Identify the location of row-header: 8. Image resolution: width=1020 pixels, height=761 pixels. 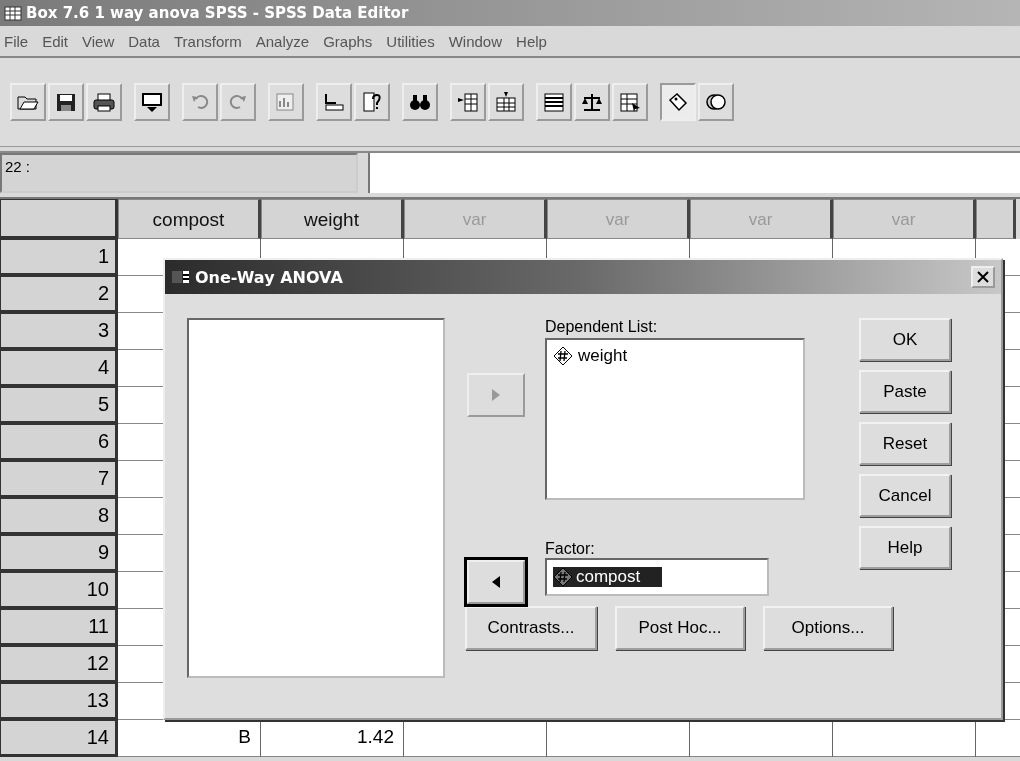
(59, 516).